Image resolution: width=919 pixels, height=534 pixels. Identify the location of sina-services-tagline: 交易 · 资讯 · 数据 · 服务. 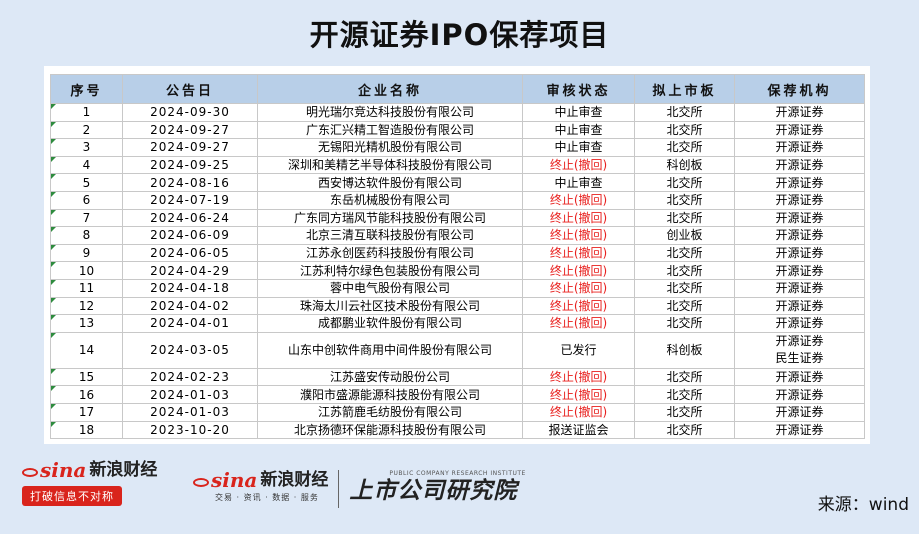
(267, 497).